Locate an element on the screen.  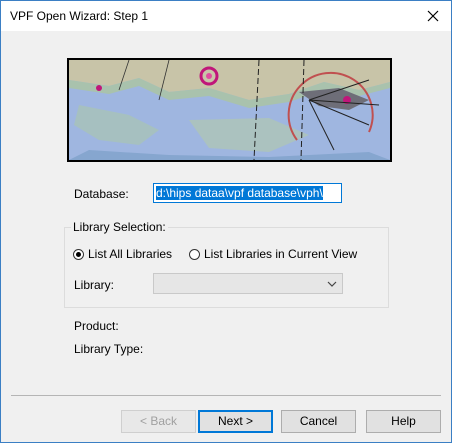
database-field: d:\hips dataa\vpf database\vph\ is located at coordinates (247, 193).